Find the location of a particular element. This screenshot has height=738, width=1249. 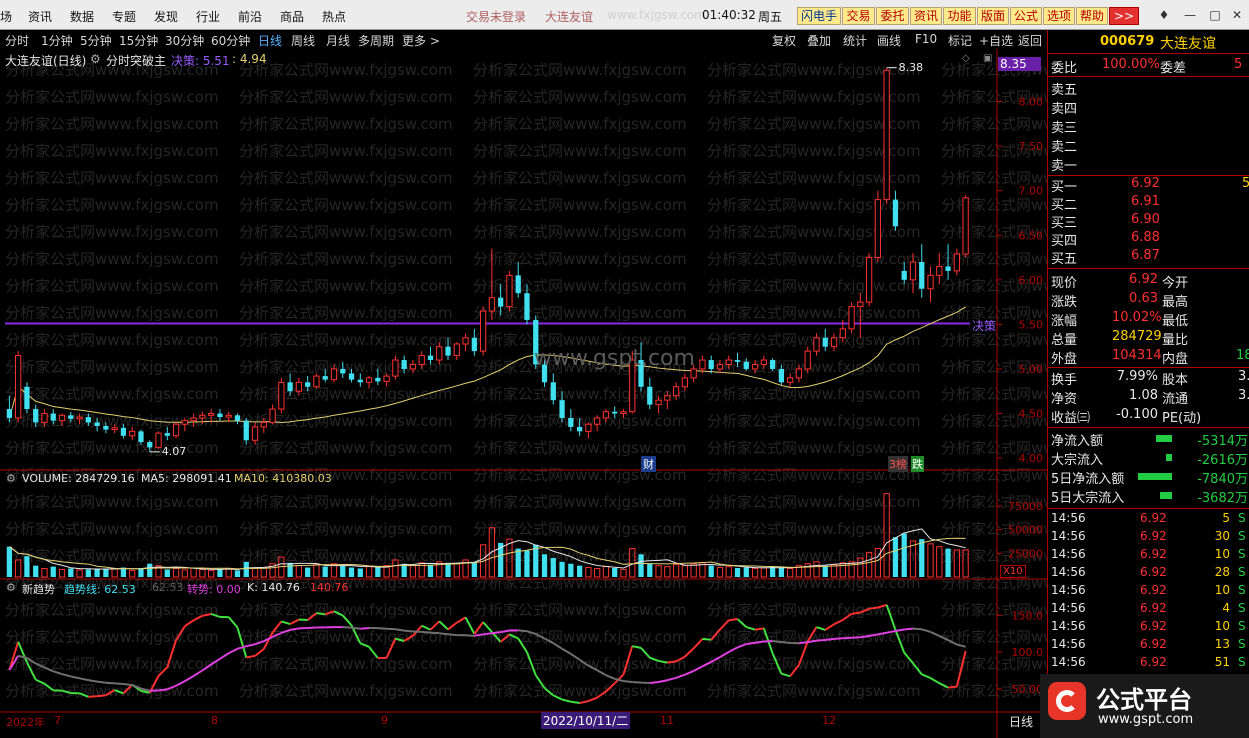

diamond-icon: ◇ is located at coordinates (966, 58).